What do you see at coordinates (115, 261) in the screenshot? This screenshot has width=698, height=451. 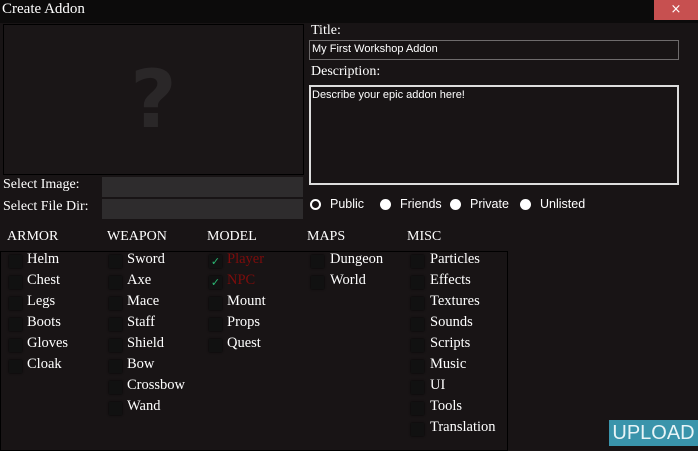 I see `checkbox-sword` at bounding box center [115, 261].